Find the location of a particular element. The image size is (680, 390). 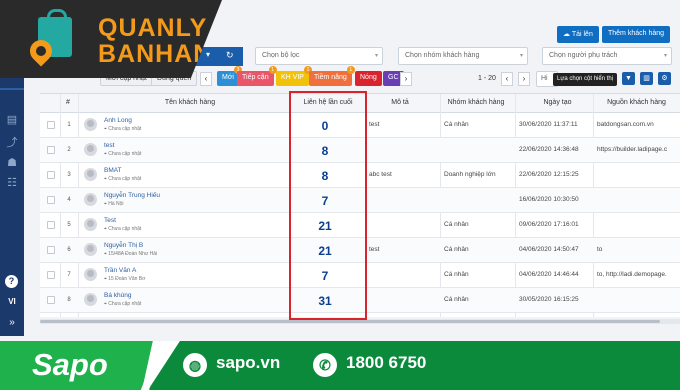

customer-address: ⌖ Hà Nội is located at coordinates (114, 204).